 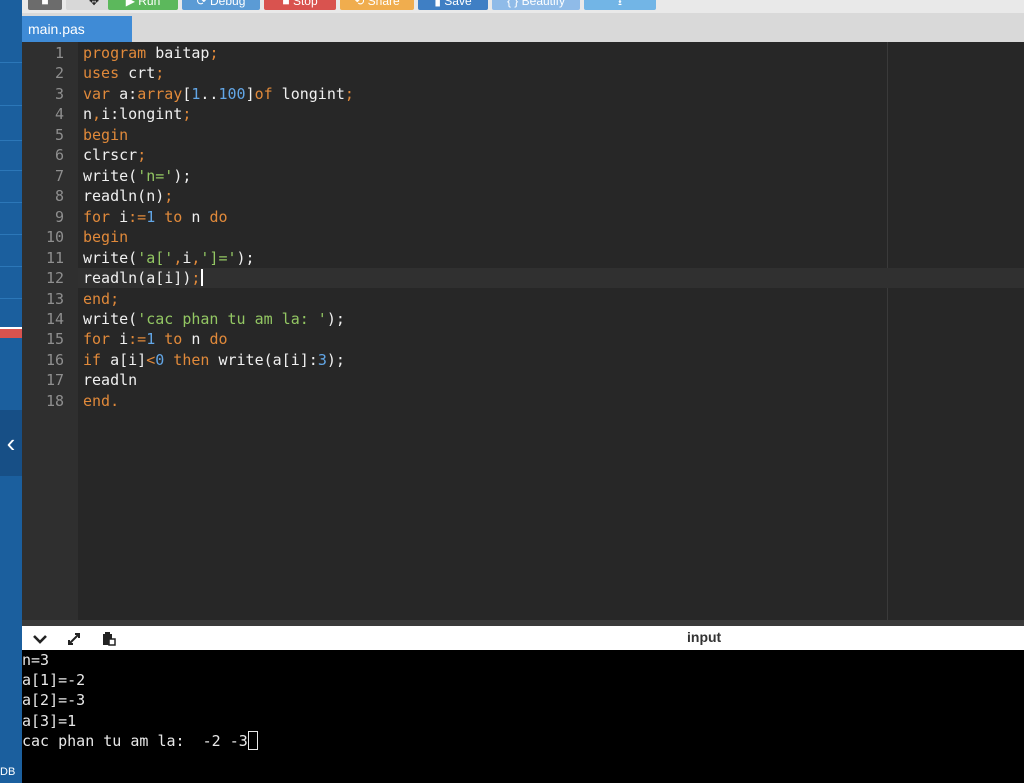 I want to click on save-button: ▮ Save, so click(x=453, y=5).